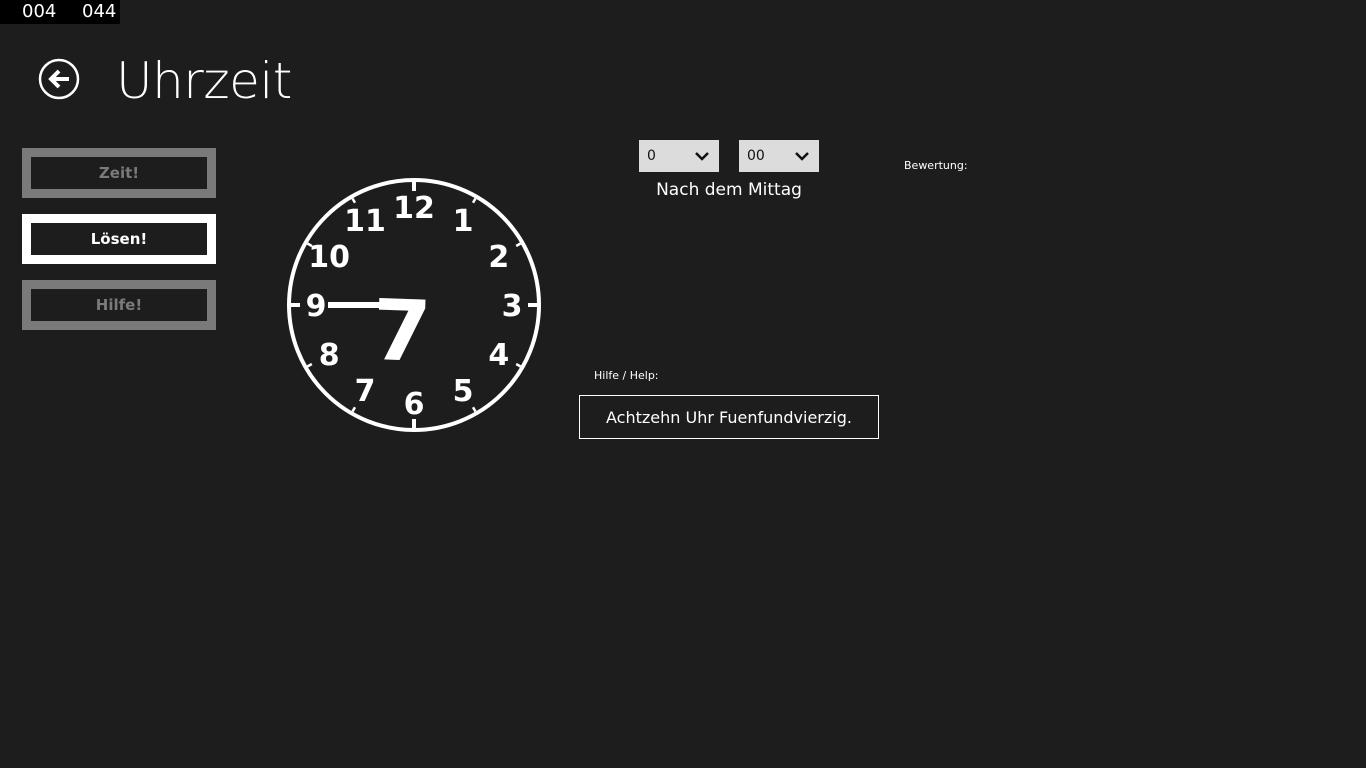 The height and width of the screenshot is (768, 1366). Describe the element at coordinates (60, 12) in the screenshot. I see `counter-display: 004 044` at that location.